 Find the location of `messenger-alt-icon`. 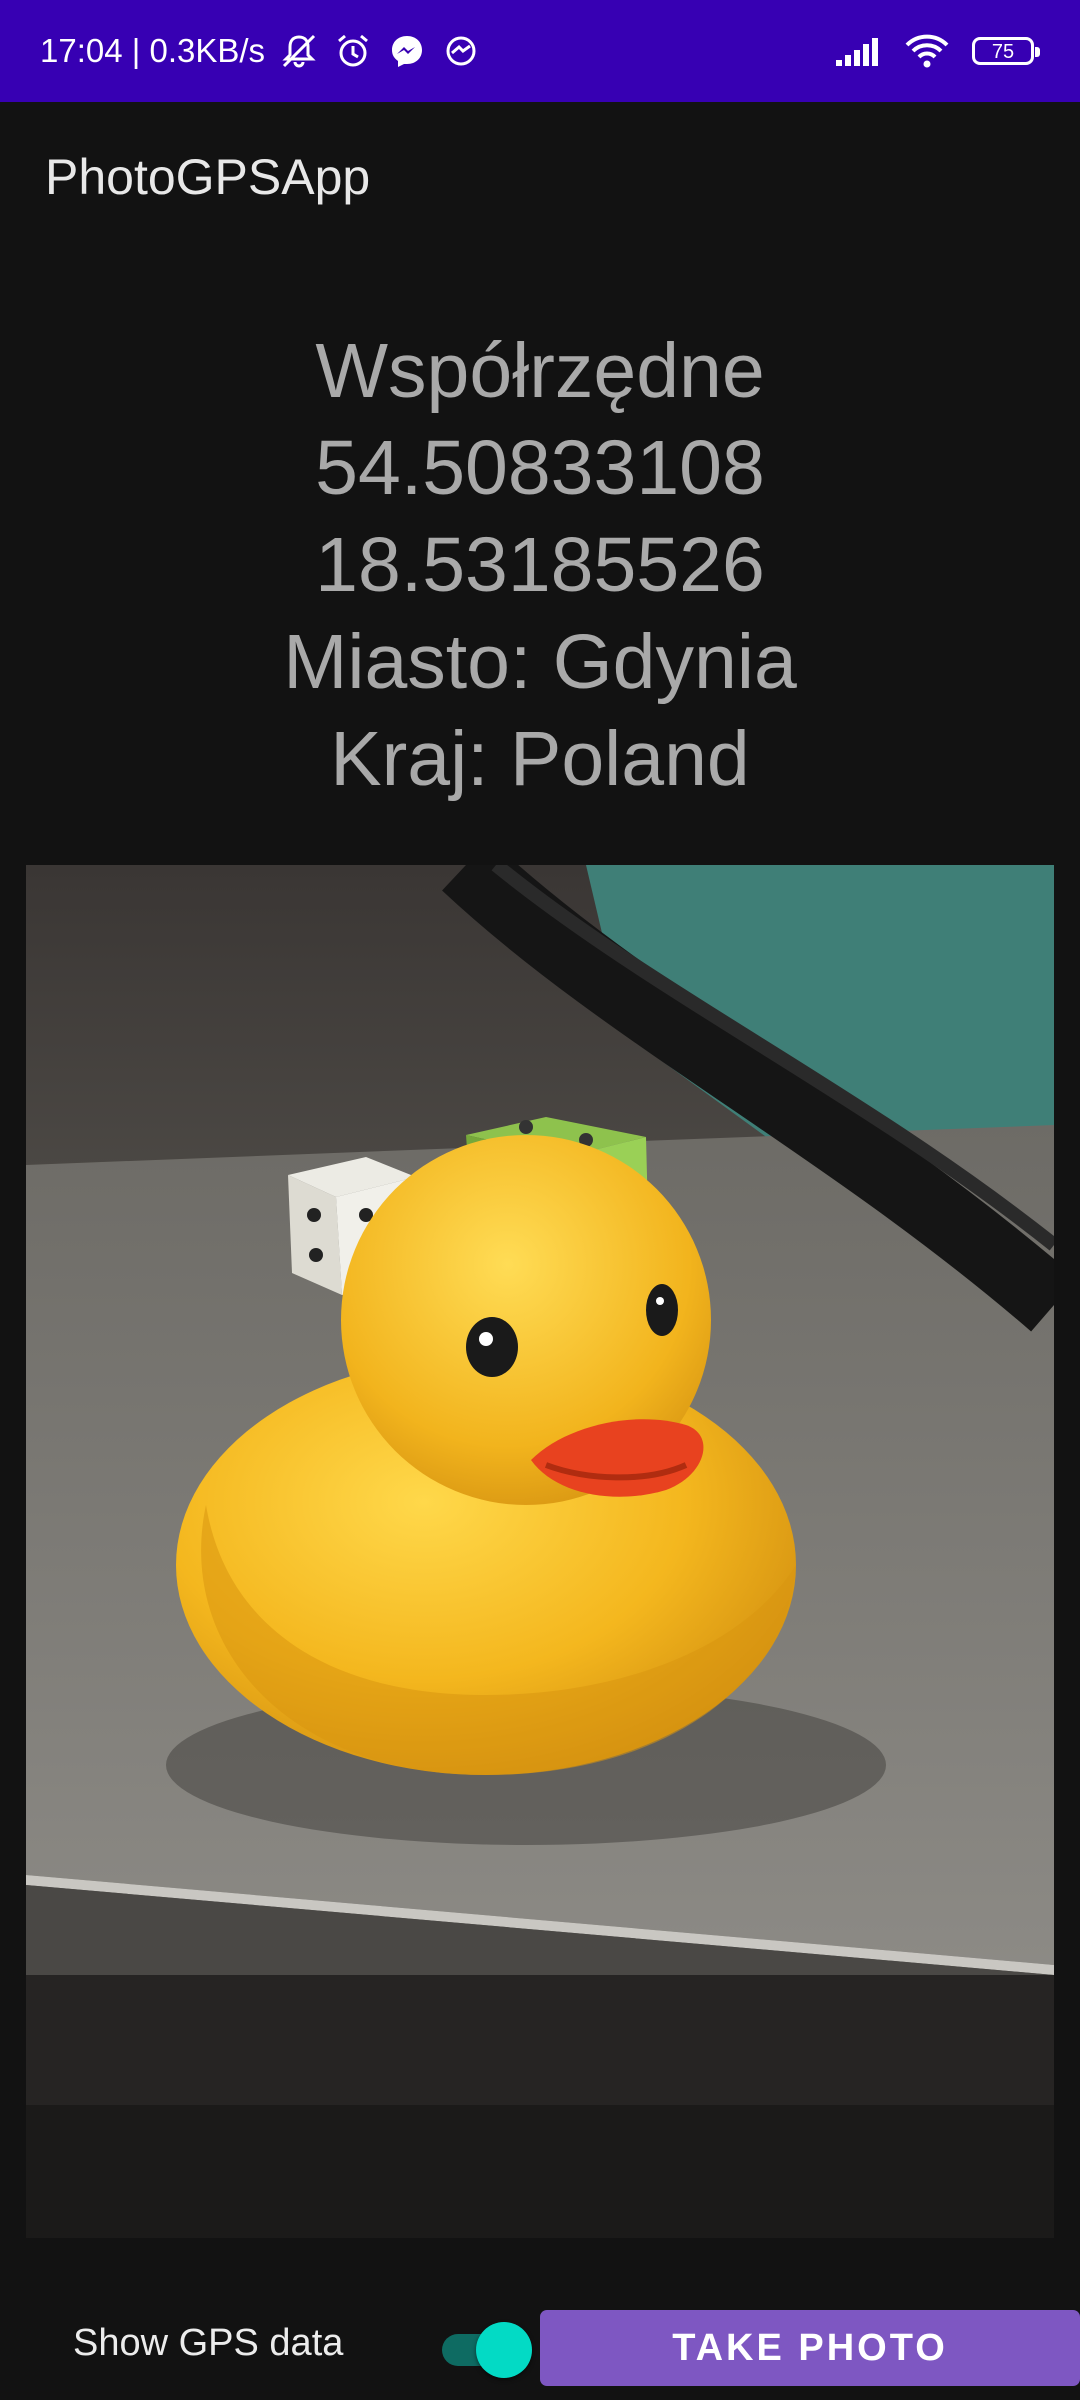

messenger-alt-icon is located at coordinates (461, 51).